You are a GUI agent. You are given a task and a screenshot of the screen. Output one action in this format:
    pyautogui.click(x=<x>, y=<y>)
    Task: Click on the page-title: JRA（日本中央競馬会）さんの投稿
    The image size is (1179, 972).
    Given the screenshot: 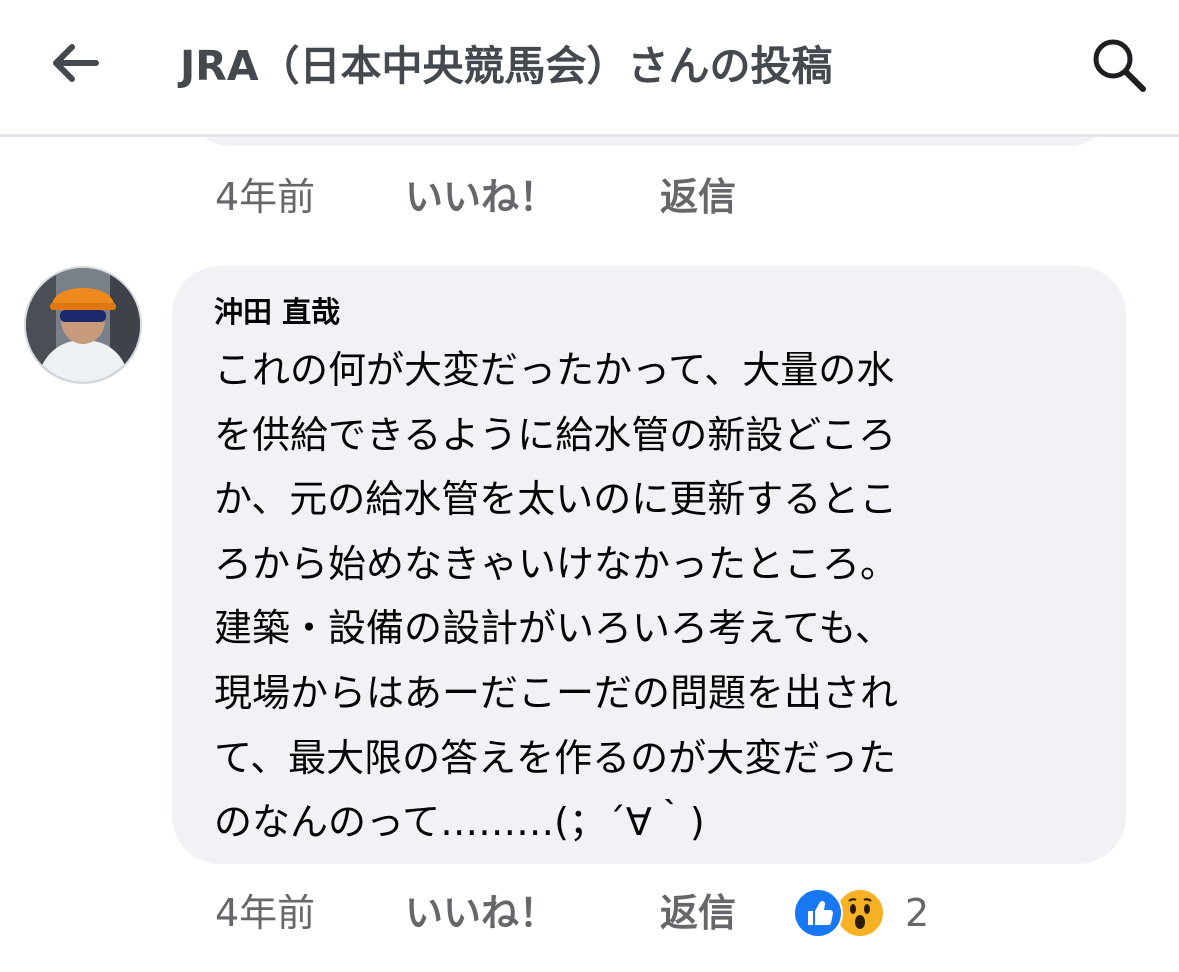 What is the action you would take?
    pyautogui.click(x=506, y=66)
    